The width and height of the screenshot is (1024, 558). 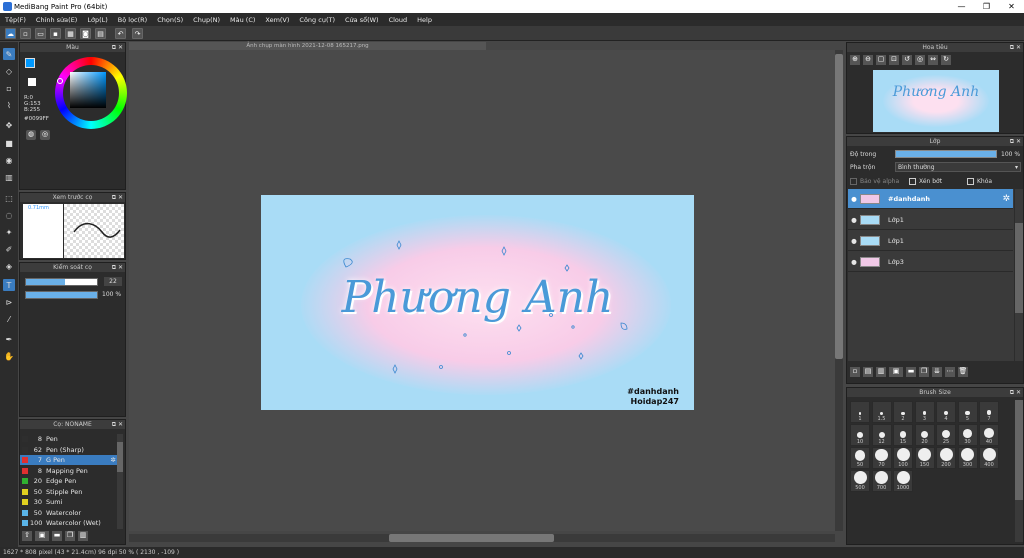 What do you see at coordinates (15, 20) in the screenshot?
I see `menu-file: Tệp(F)` at bounding box center [15, 20].